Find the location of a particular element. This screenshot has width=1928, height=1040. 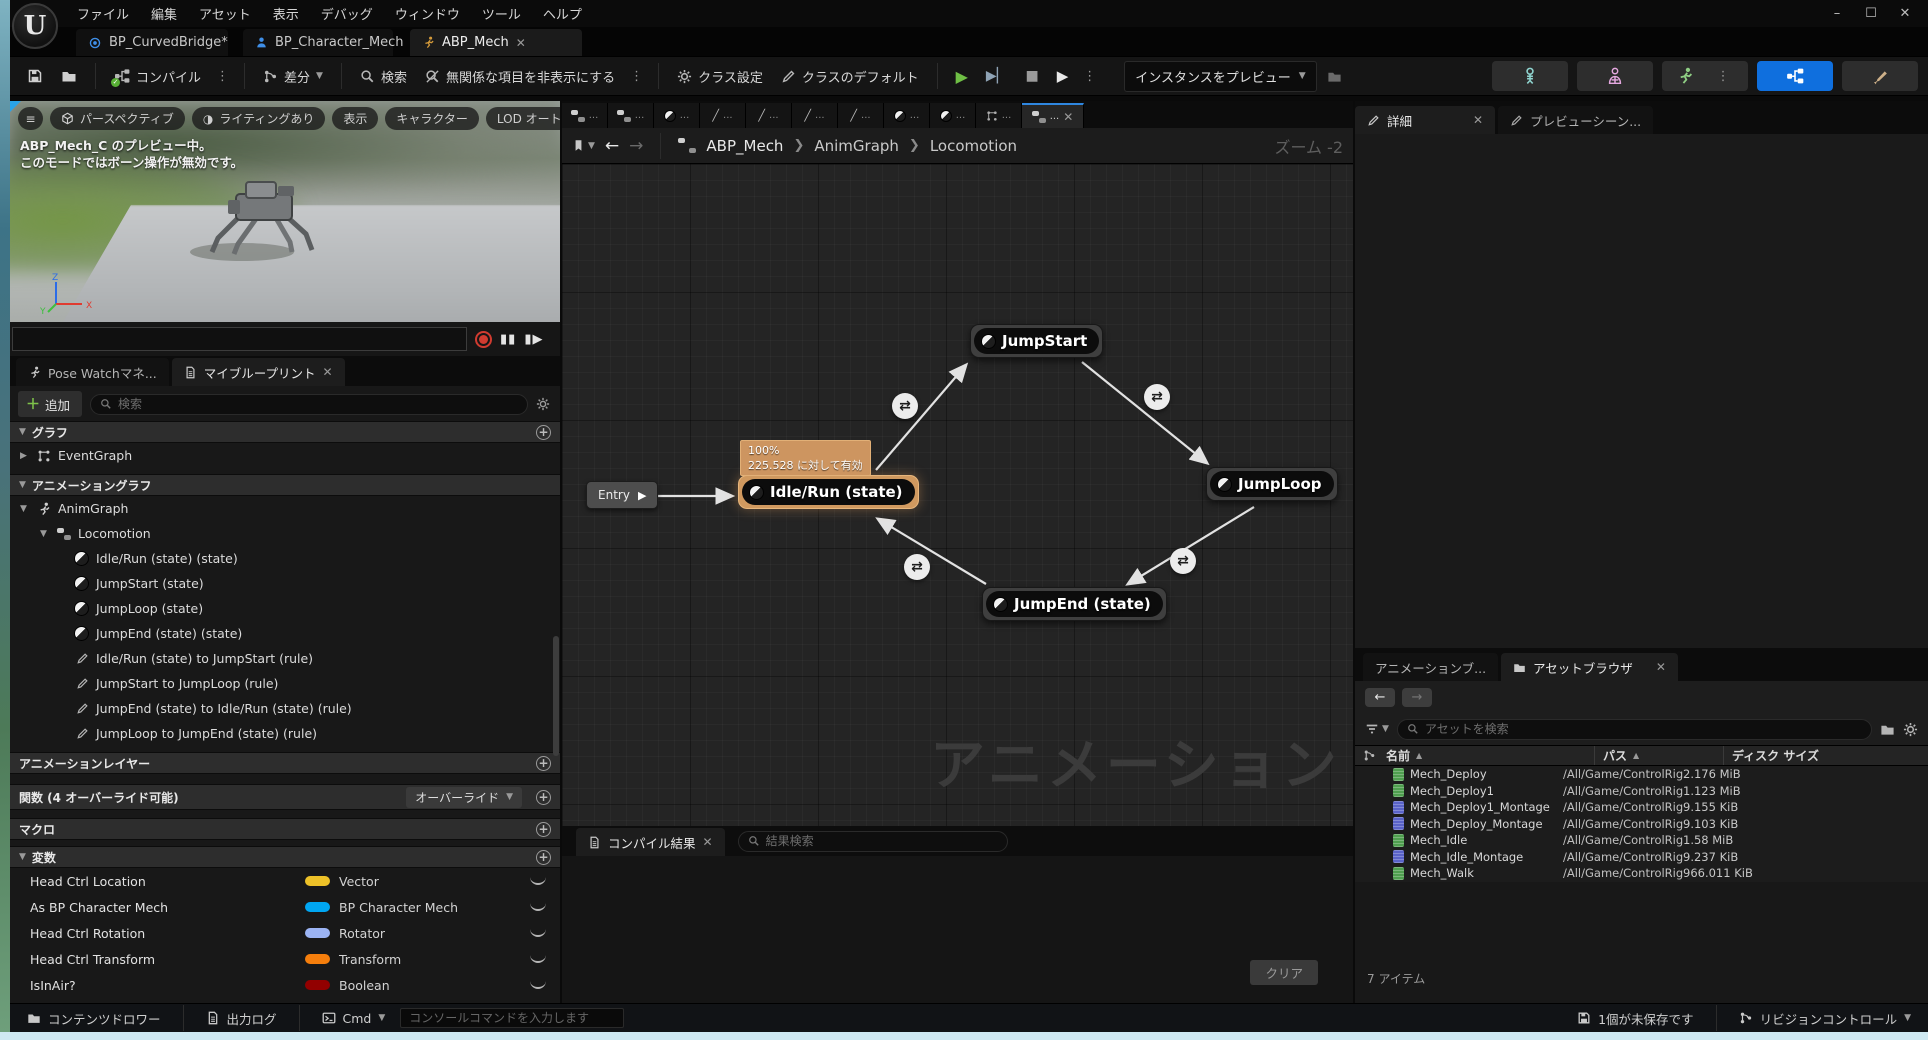

find-button: 検索 is located at coordinates (383, 76).